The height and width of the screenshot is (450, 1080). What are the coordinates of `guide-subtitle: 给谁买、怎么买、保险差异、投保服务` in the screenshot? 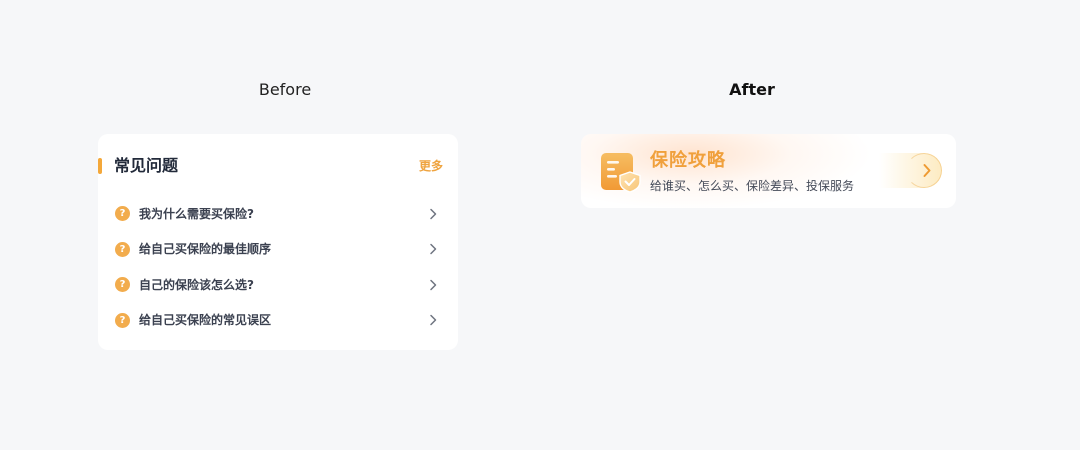 It's located at (752, 186).